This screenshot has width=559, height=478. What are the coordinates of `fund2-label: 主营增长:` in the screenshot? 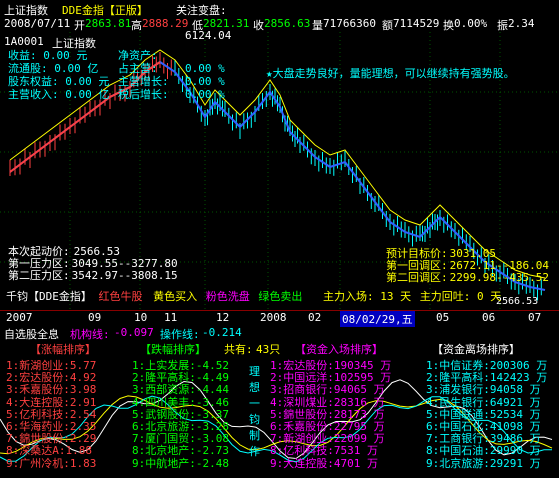 It's located at (143, 81).